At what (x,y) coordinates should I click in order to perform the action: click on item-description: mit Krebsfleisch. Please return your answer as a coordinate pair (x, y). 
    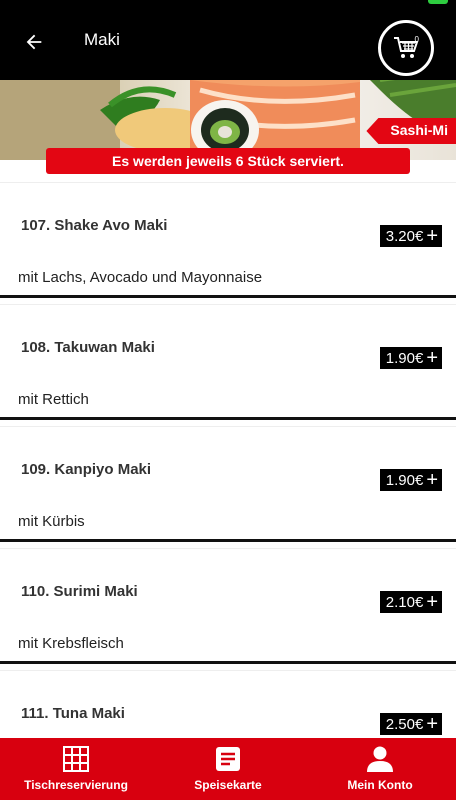
    Looking at the image, I should click on (71, 643).